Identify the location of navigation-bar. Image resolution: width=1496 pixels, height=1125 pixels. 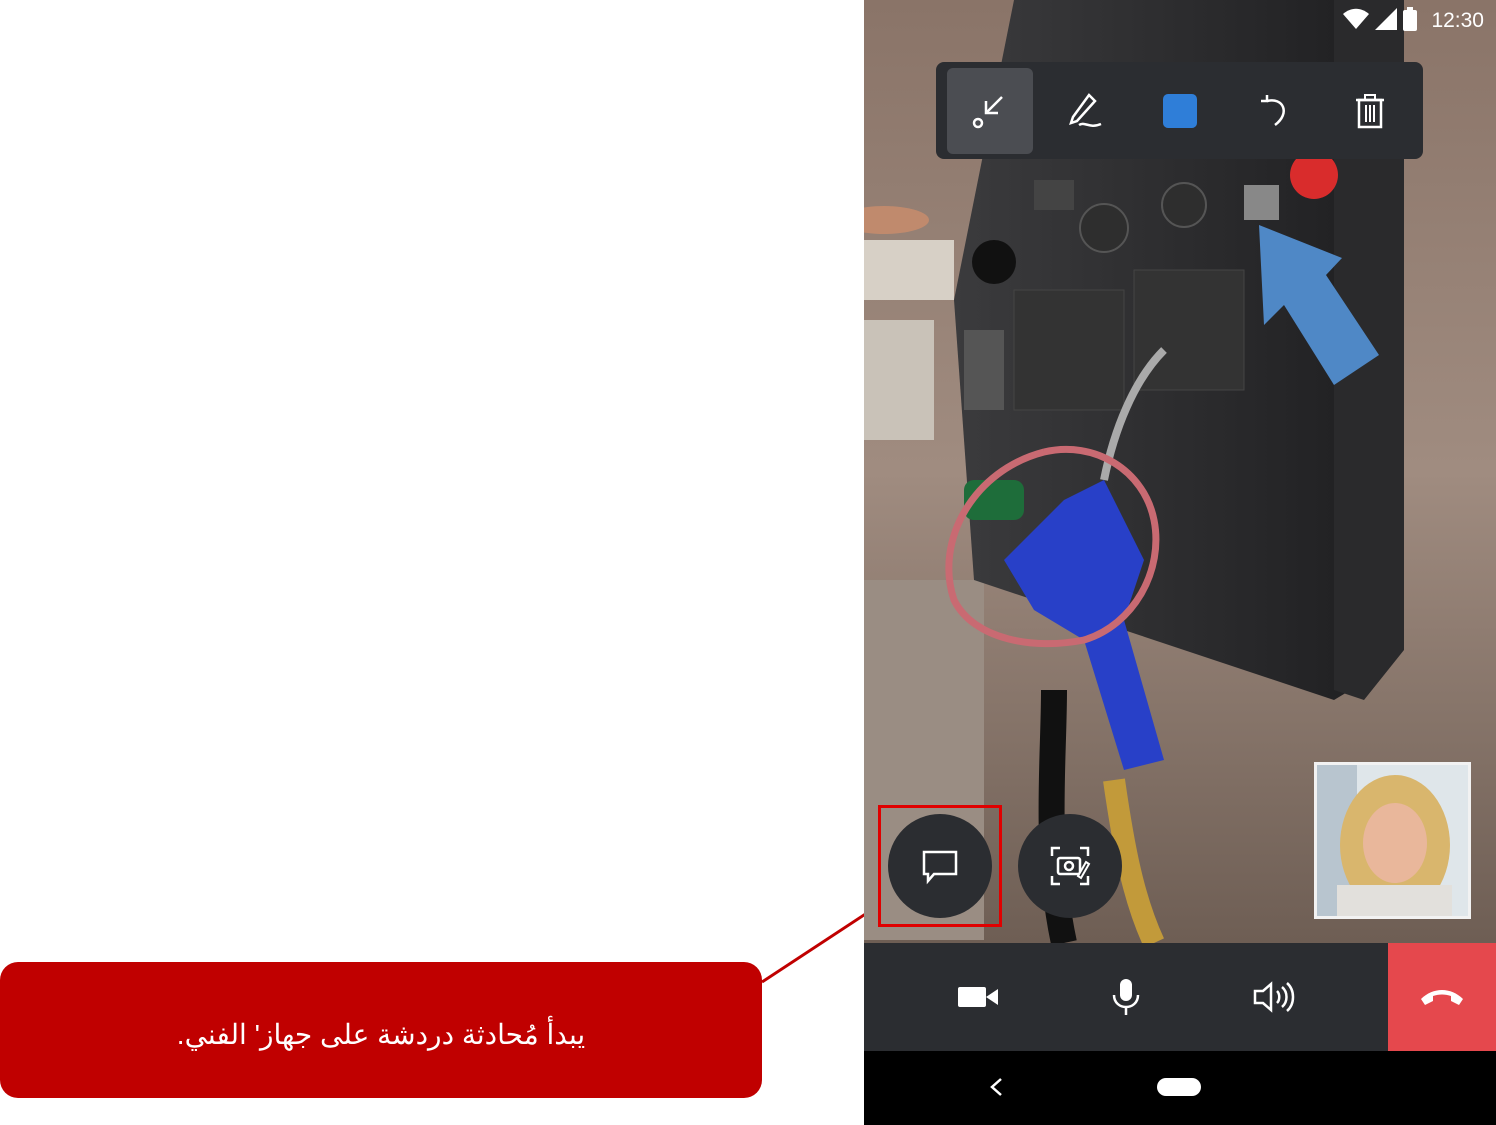
(1180, 1088).